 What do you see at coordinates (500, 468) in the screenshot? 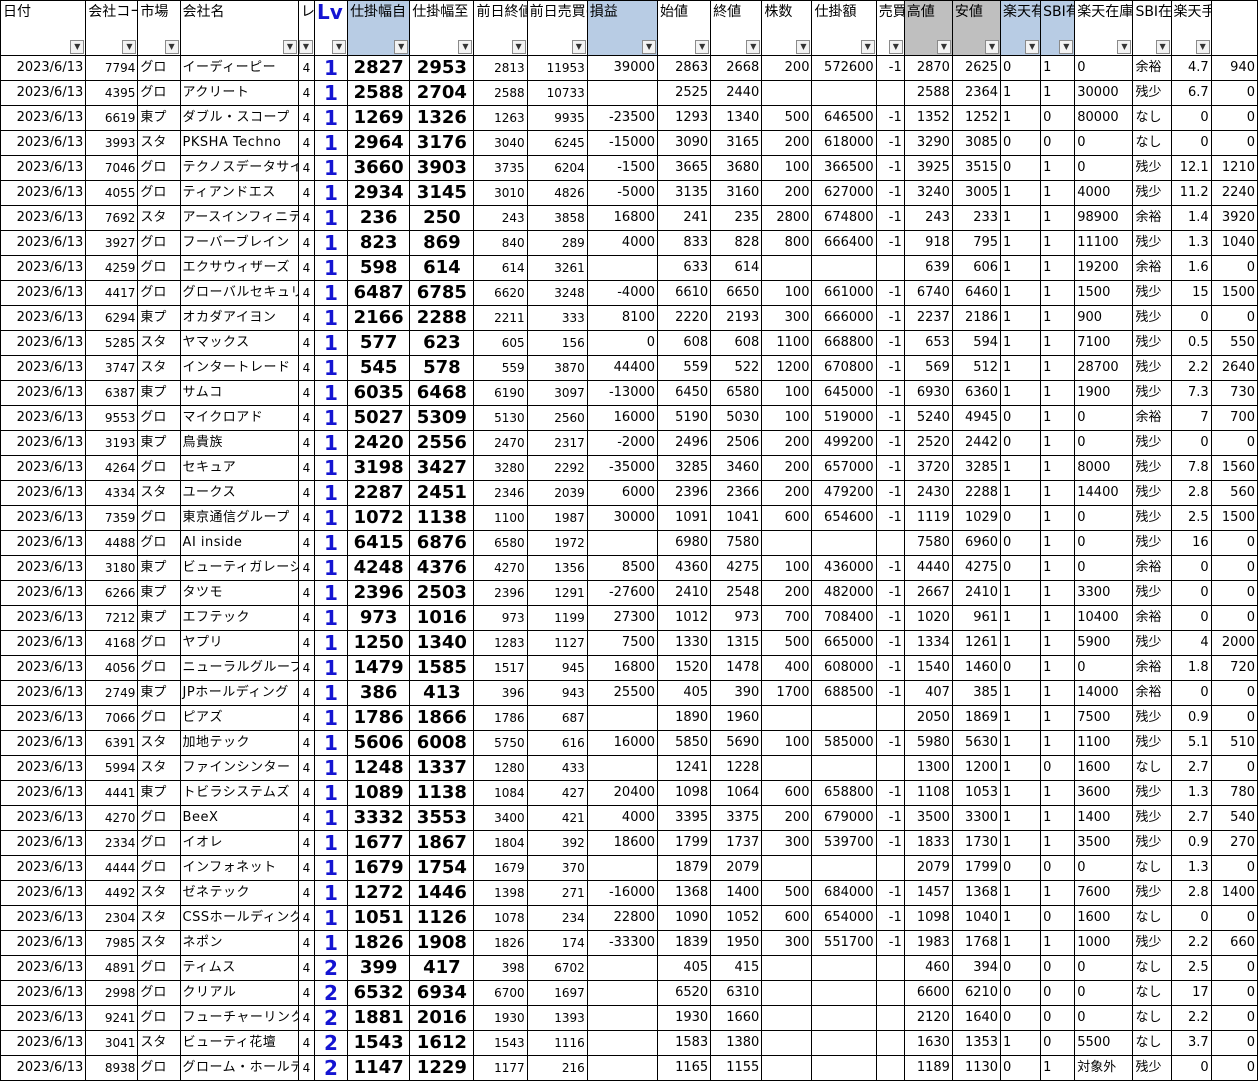
I see `table-cell: 3280` at bounding box center [500, 468].